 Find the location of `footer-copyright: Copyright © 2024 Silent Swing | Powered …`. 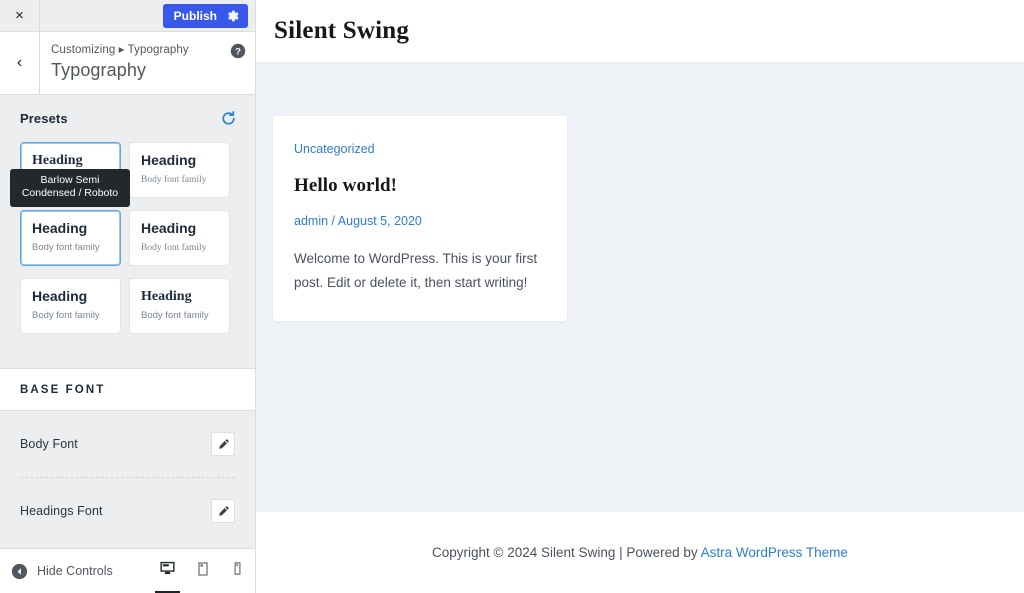

footer-copyright: Copyright © 2024 Silent Swing | Powered … is located at coordinates (640, 552).